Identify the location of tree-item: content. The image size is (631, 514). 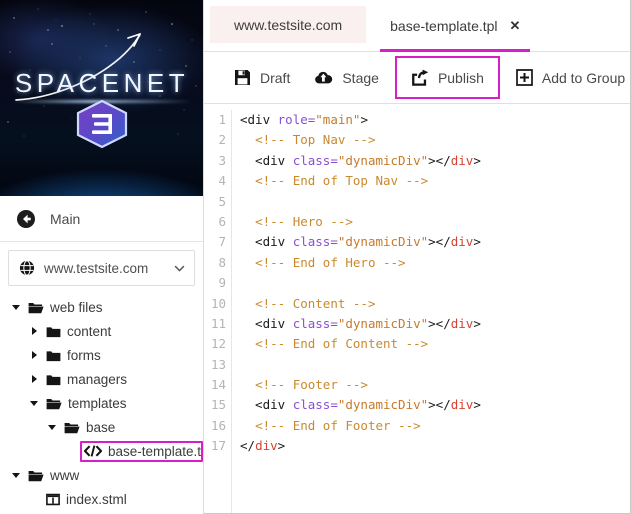
(101, 331).